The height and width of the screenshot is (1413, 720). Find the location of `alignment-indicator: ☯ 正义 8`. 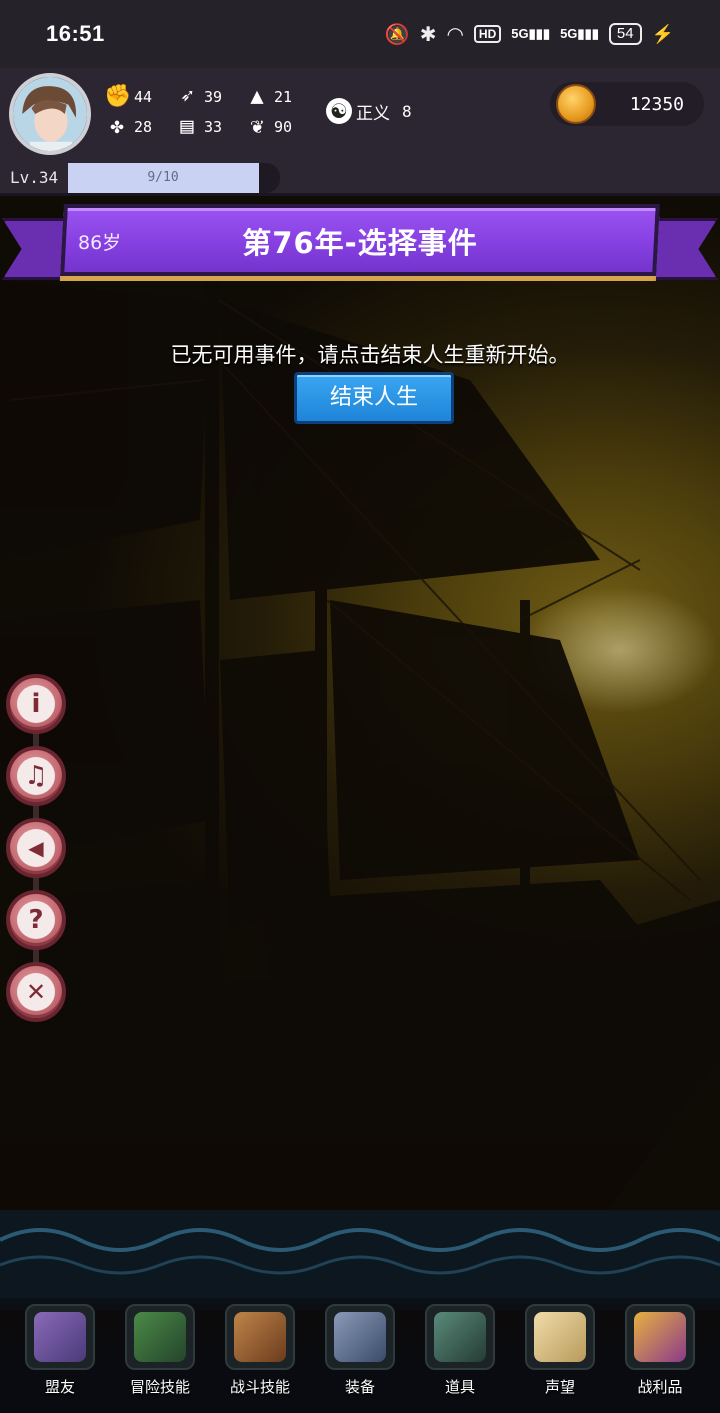

alignment-indicator: ☯ 正义 8 is located at coordinates (369, 111).